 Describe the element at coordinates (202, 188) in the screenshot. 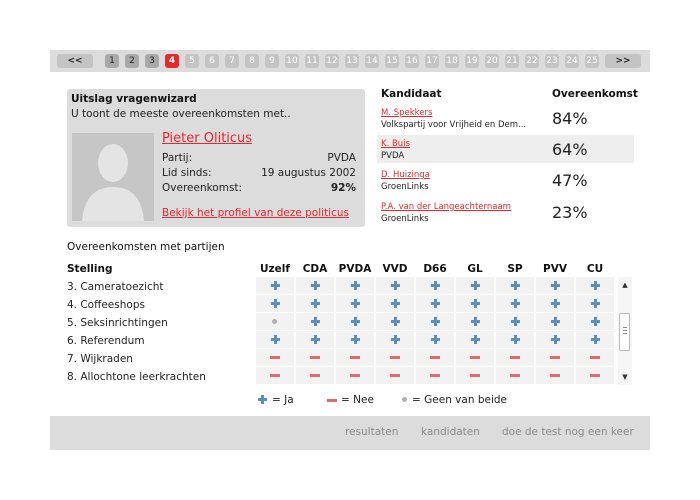

I see `field-label: Overeenkomst:` at that location.